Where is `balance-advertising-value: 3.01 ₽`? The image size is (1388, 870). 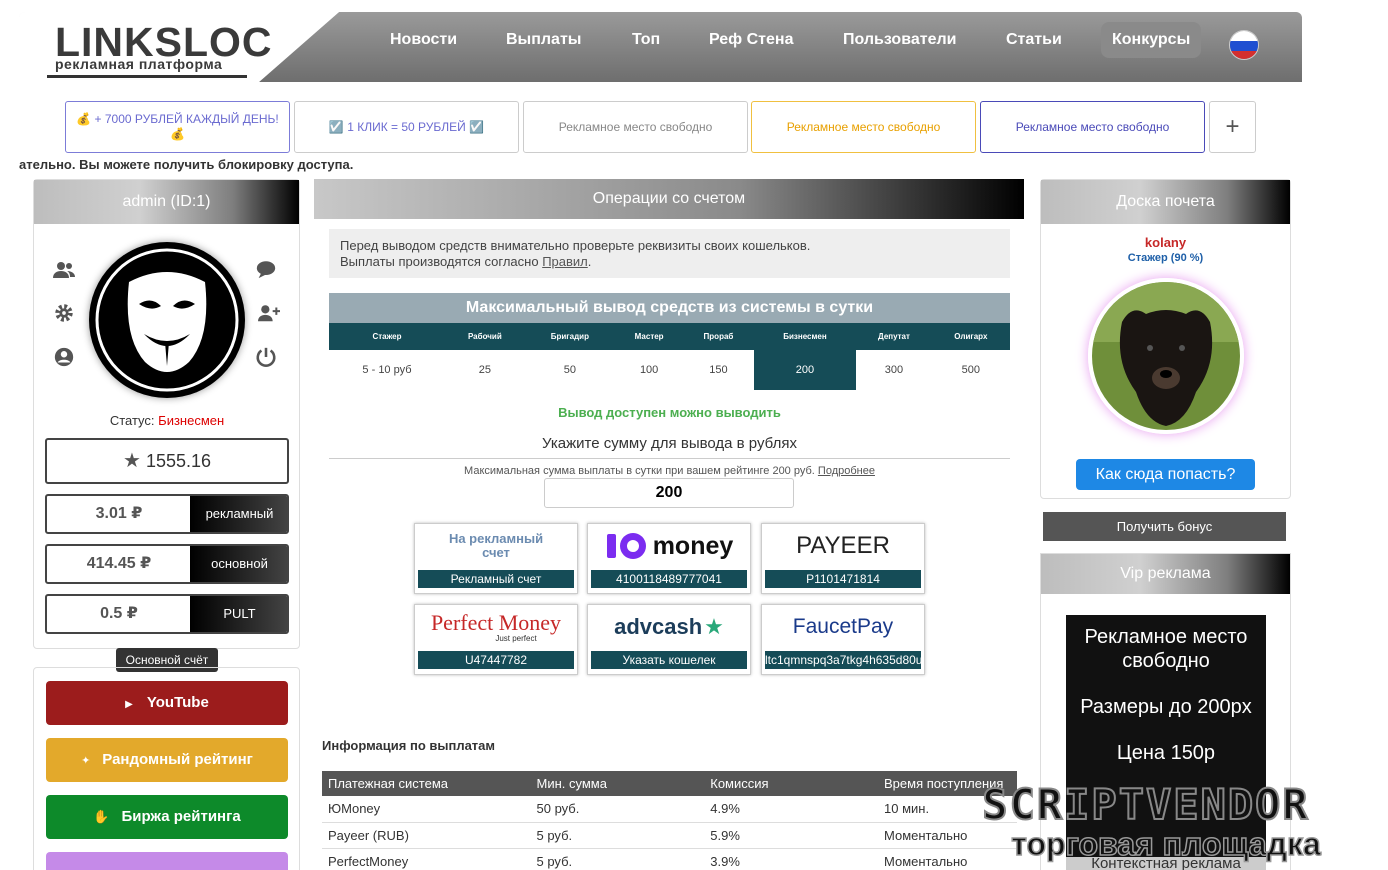 balance-advertising-value: 3.01 ₽ is located at coordinates (119, 513).